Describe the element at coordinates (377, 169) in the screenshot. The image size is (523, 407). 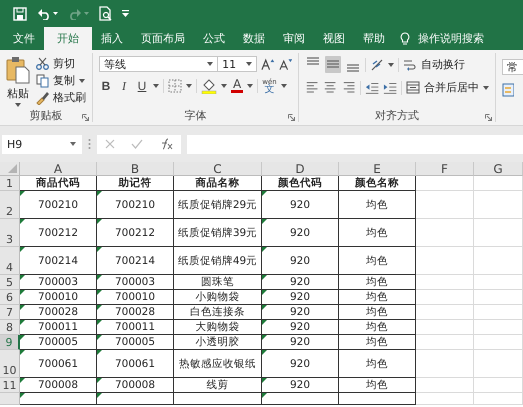
I see `column-header: E` at that location.